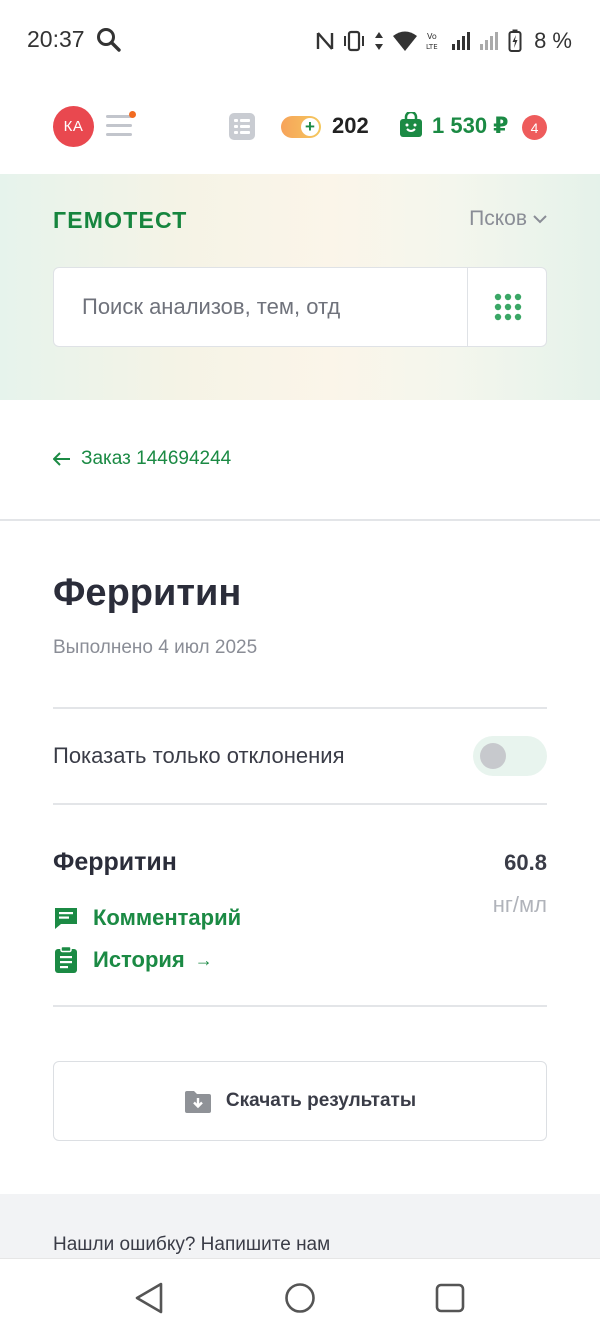 The height and width of the screenshot is (1337, 600). I want to click on back-label: Заказ 144694244, so click(156, 458).